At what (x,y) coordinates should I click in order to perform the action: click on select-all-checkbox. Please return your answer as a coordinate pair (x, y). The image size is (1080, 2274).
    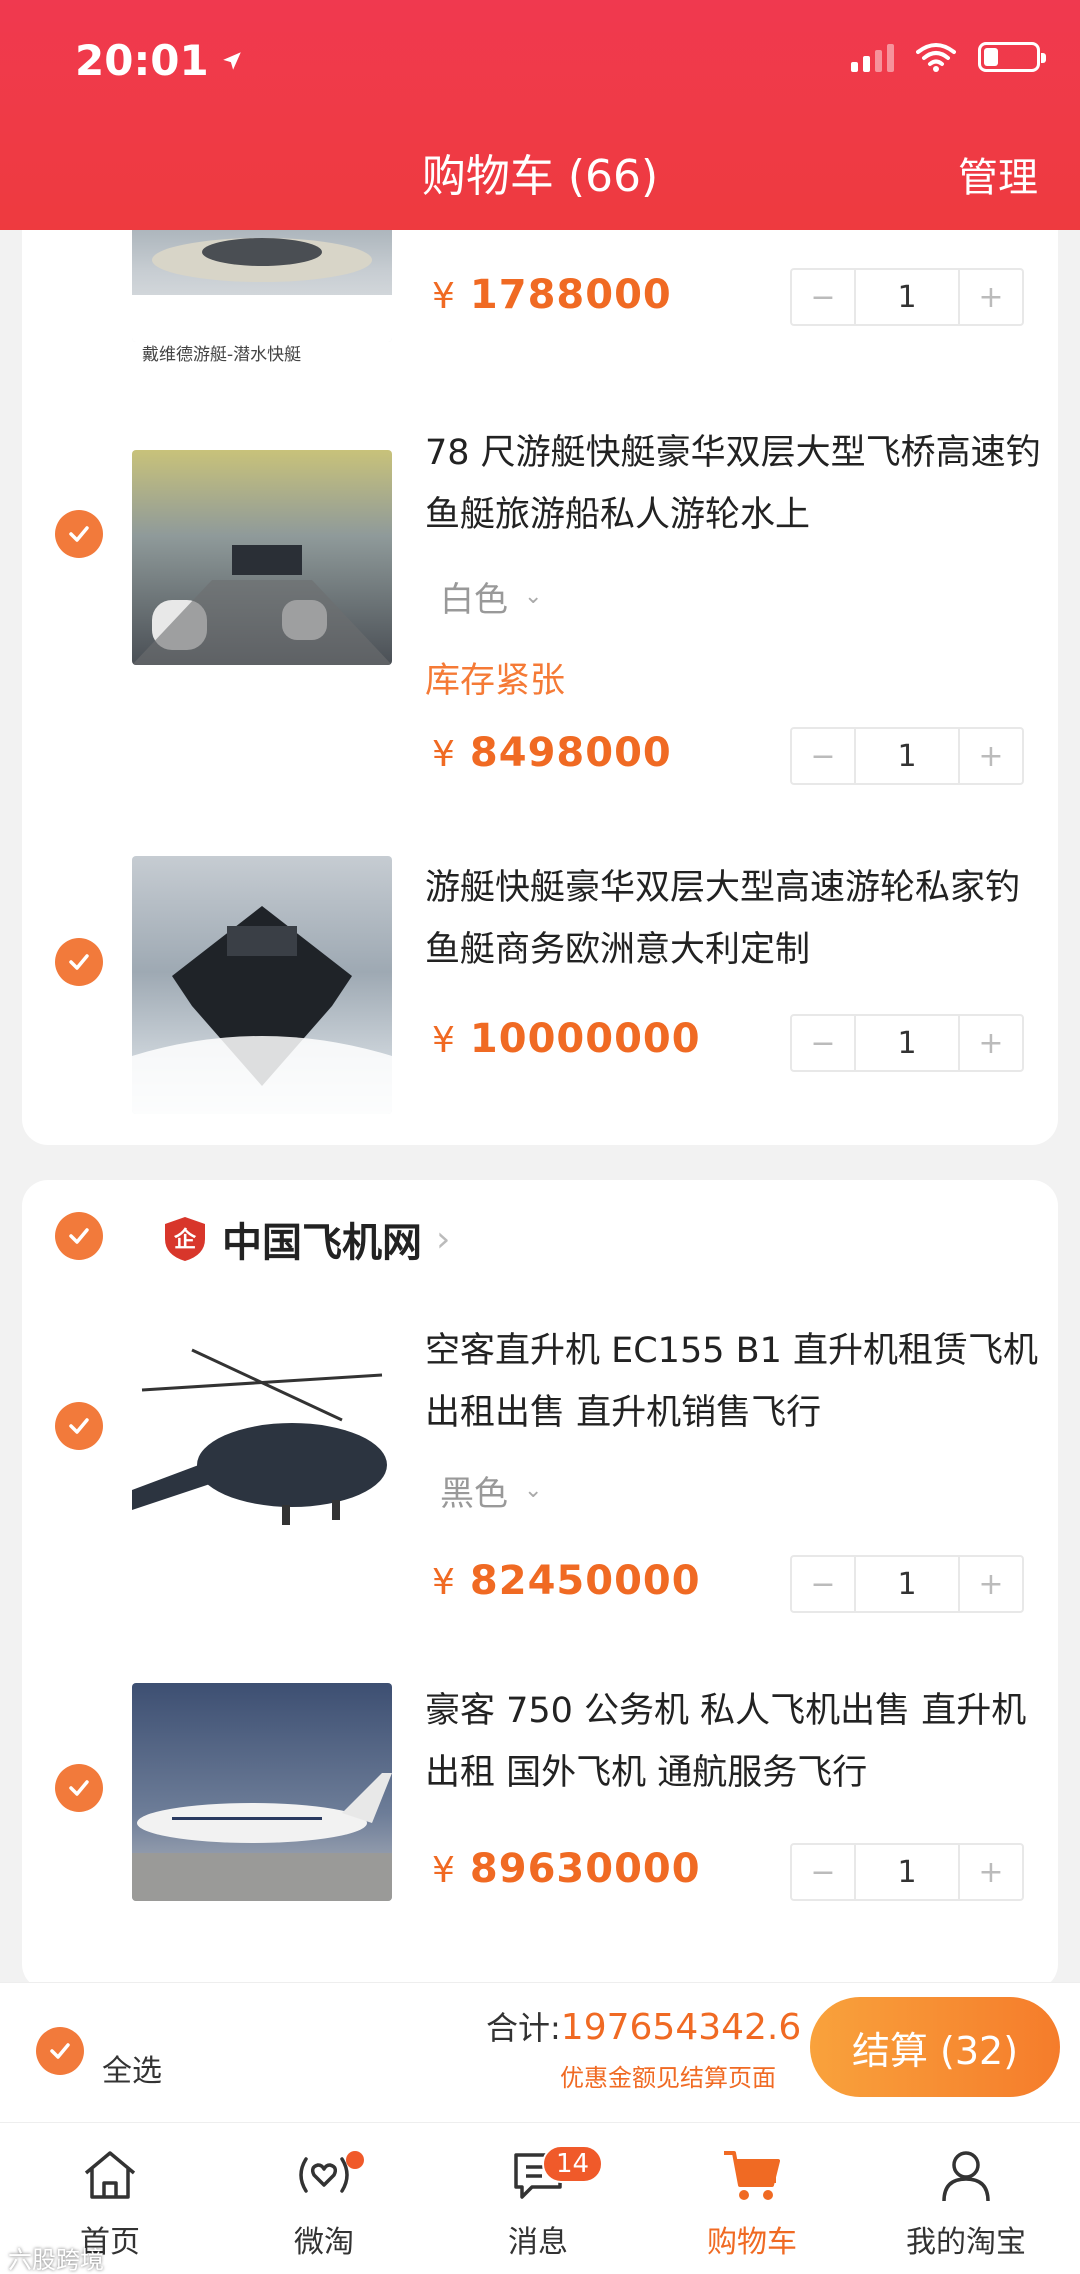
    Looking at the image, I should click on (60, 2051).